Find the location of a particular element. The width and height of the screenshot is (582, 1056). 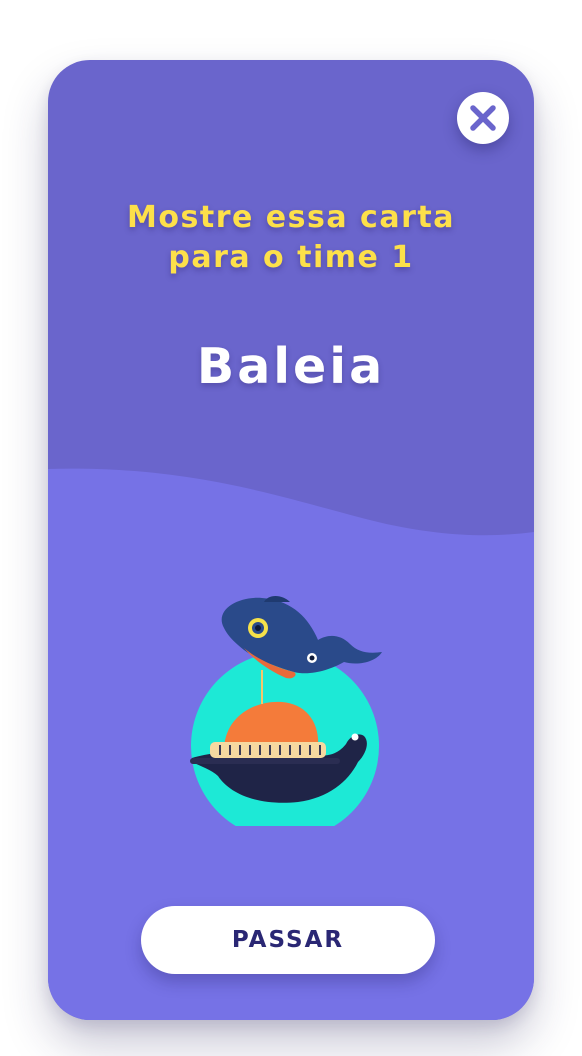

instruction-line-2: para o time 1 is located at coordinates (291, 257).